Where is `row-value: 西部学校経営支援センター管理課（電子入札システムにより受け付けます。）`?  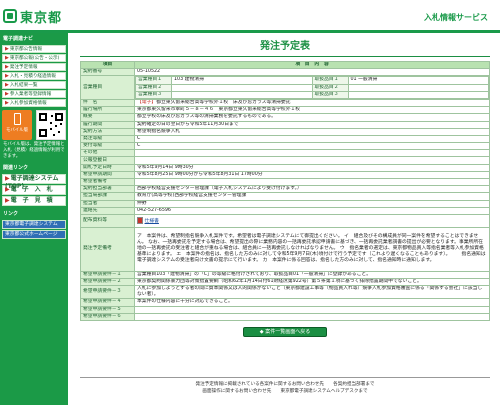
row-value: 西部学校経営支援センター管理課（電子入札システムにより受け付けます。） is located at coordinates (312, 189).